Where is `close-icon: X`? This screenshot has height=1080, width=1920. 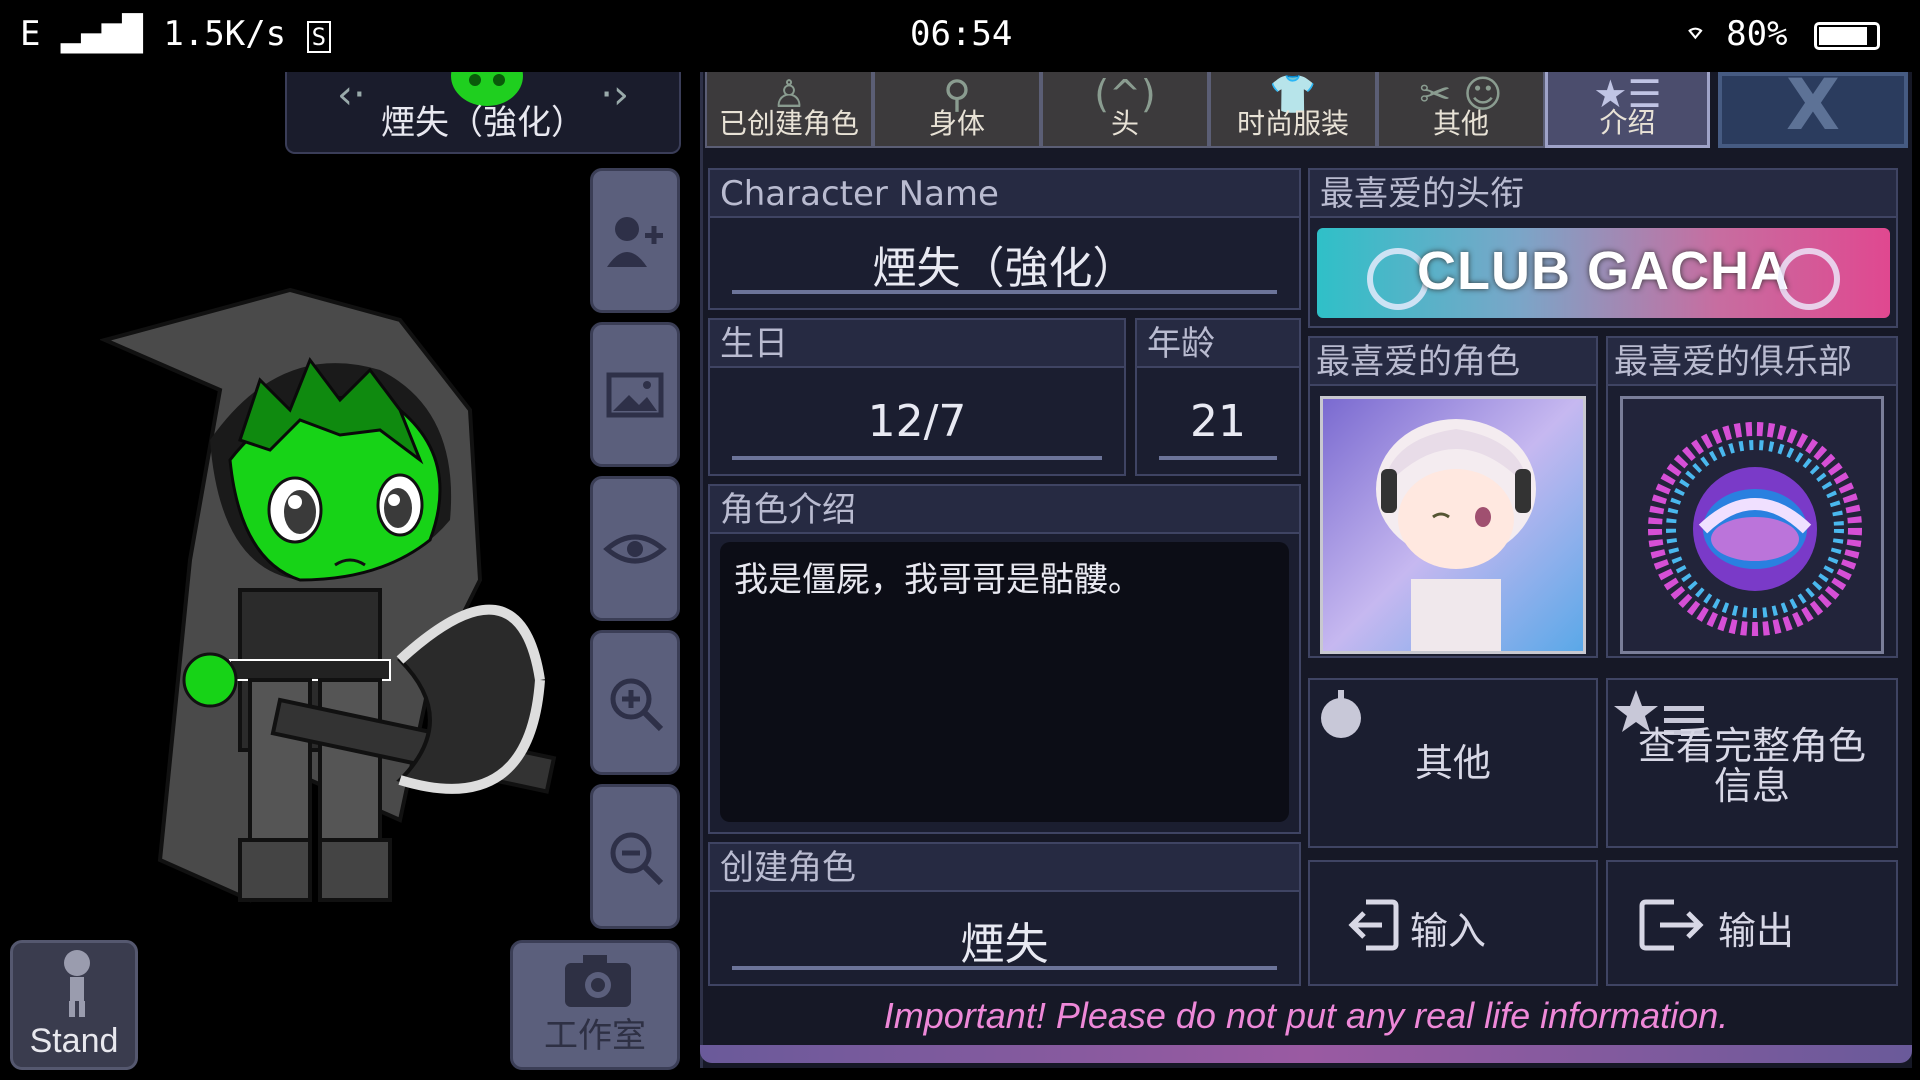 close-icon: X is located at coordinates (1813, 105).